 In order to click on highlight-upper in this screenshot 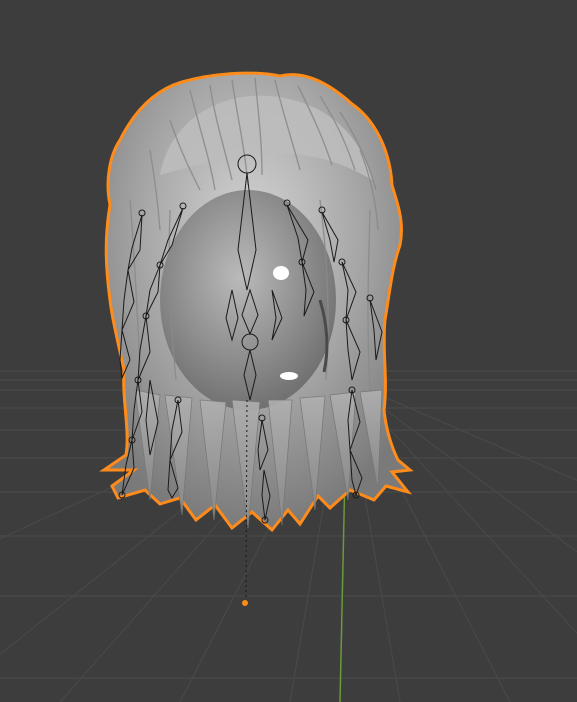, I will do `click(281, 273)`.